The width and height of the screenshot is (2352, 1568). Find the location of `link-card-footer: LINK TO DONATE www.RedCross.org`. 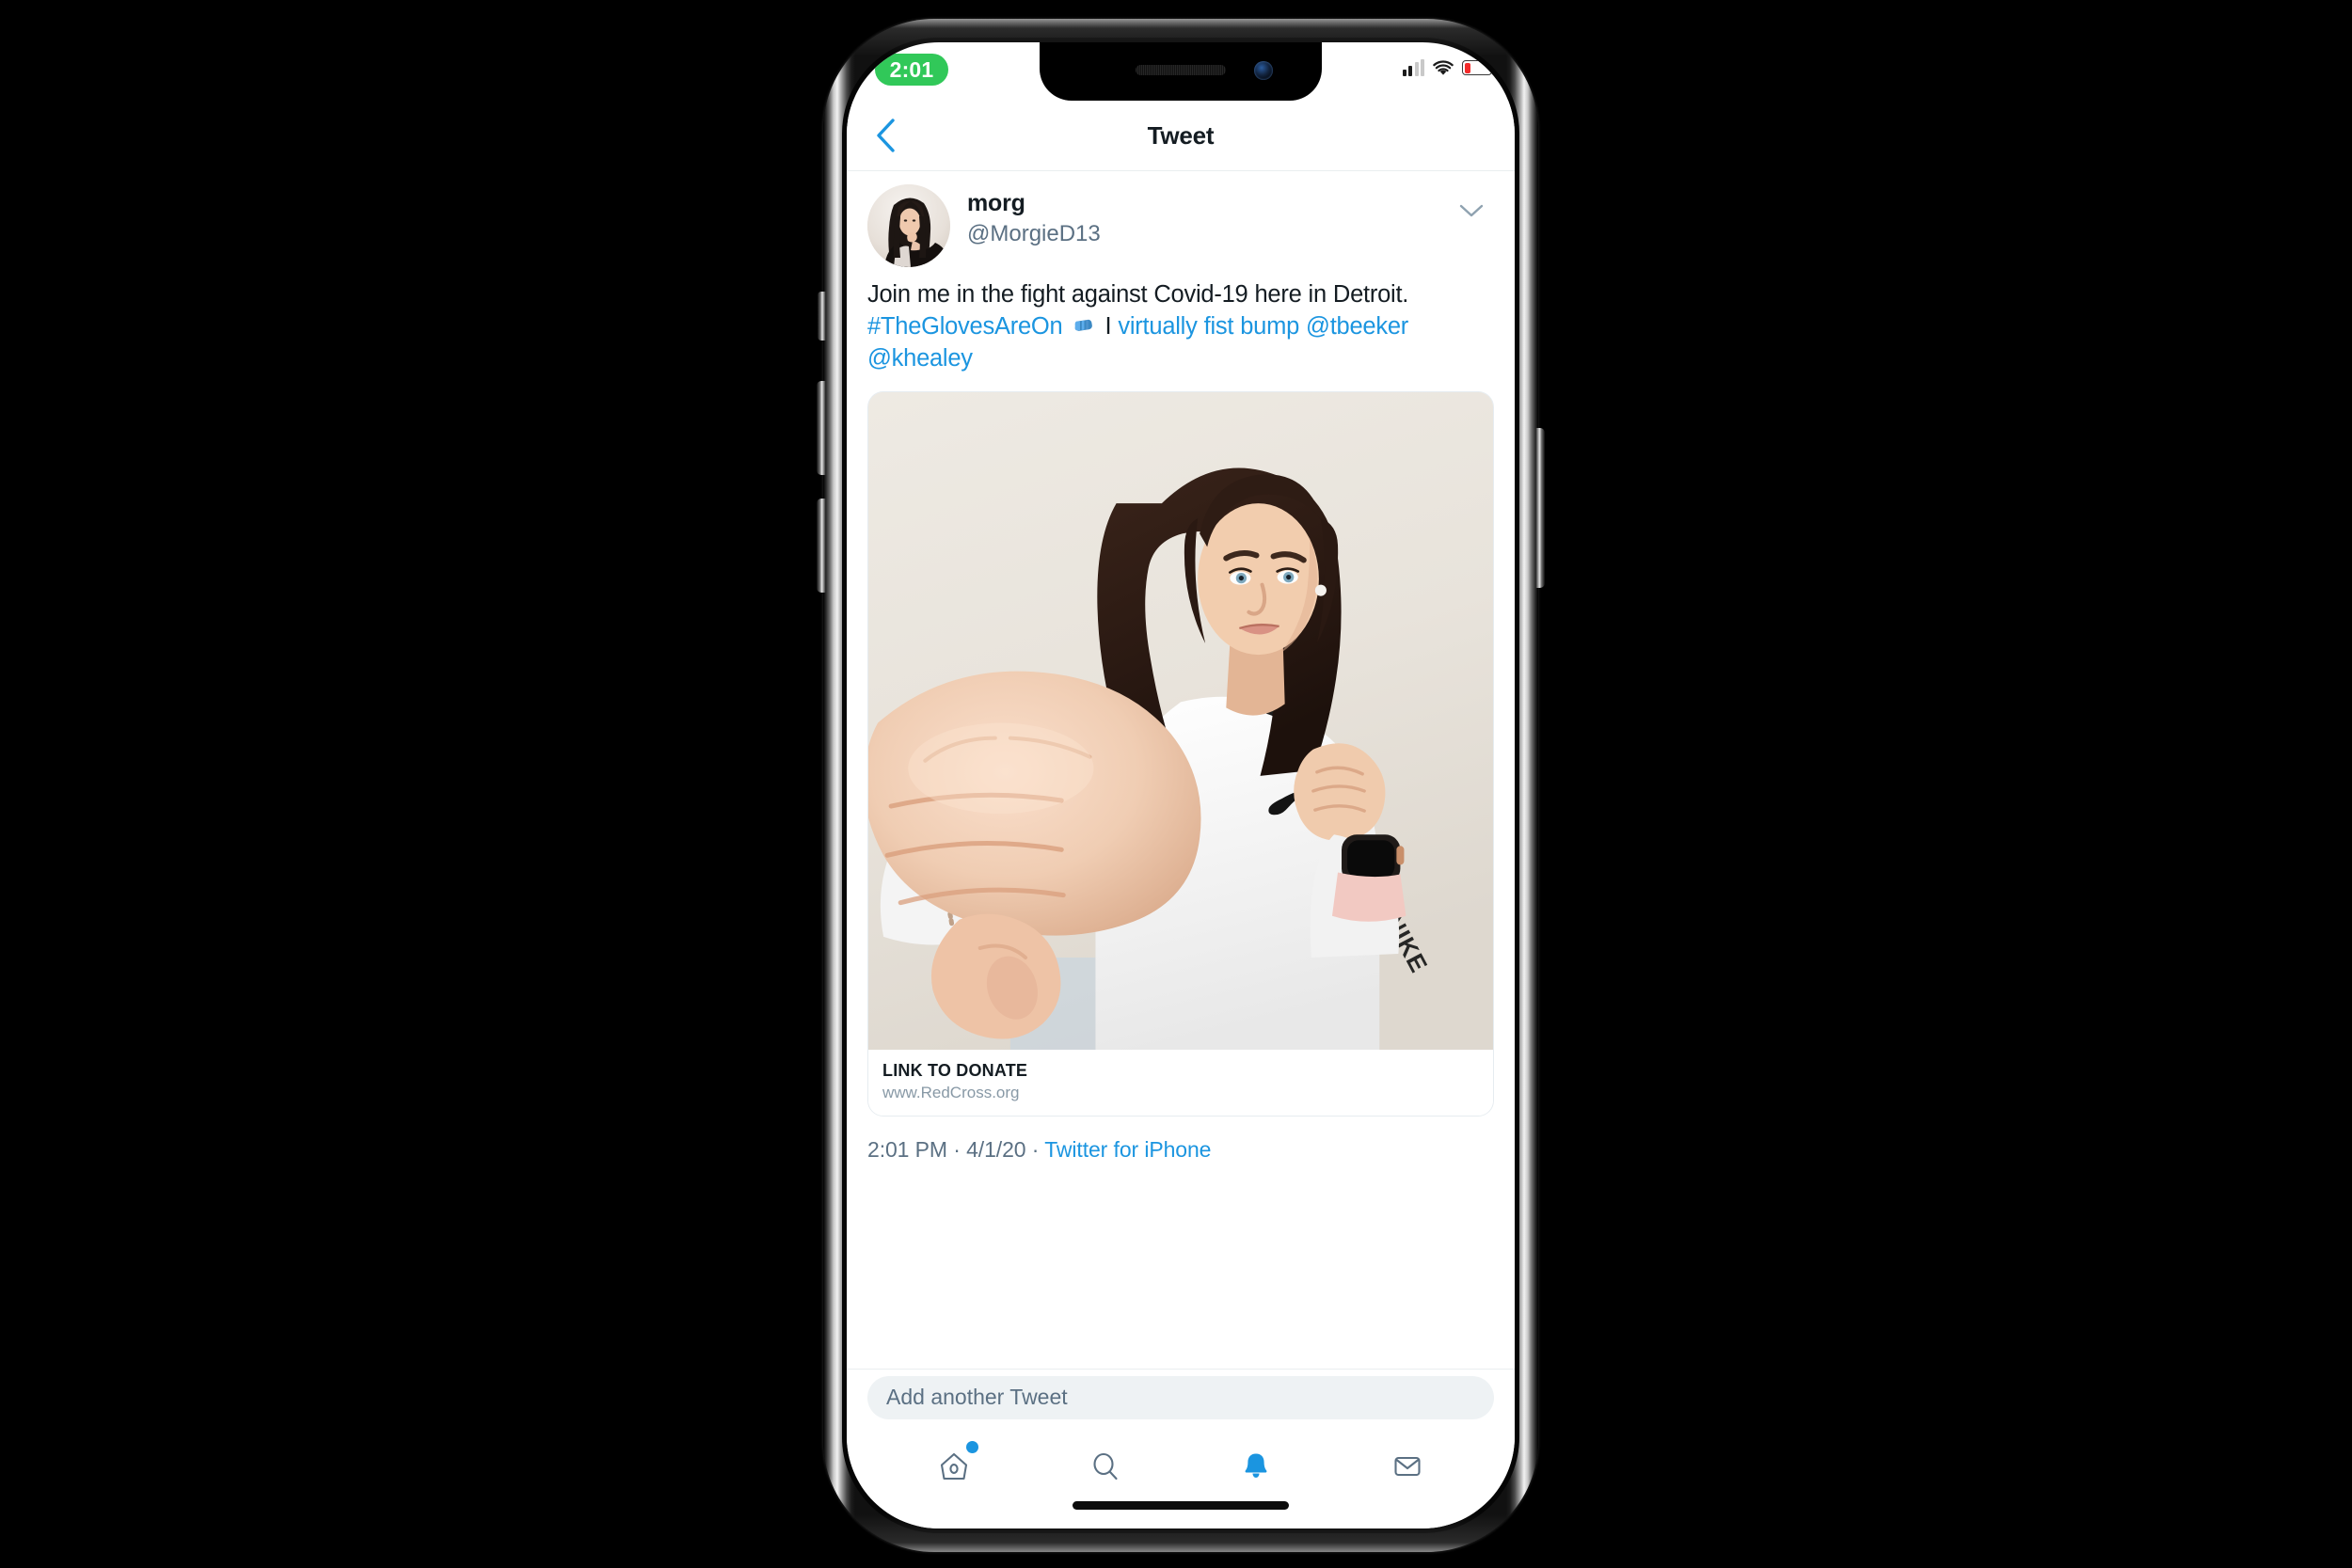

link-card-footer: LINK TO DONATE www.RedCross.org is located at coordinates (1180, 1083).